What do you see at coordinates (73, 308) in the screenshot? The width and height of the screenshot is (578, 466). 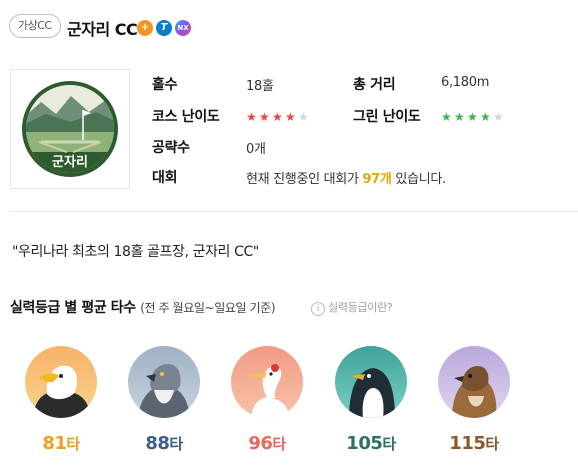 I see `grade-title-text: 실력등급 별 평균 타수` at bounding box center [73, 308].